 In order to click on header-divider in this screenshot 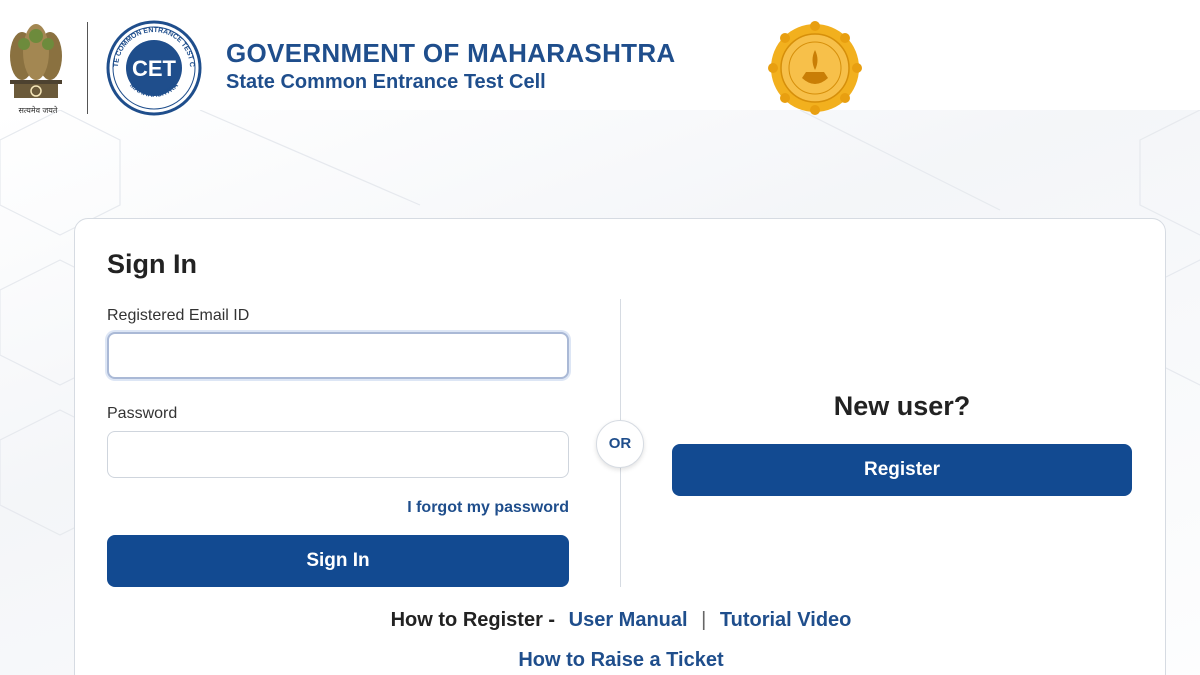, I will do `click(87, 68)`.